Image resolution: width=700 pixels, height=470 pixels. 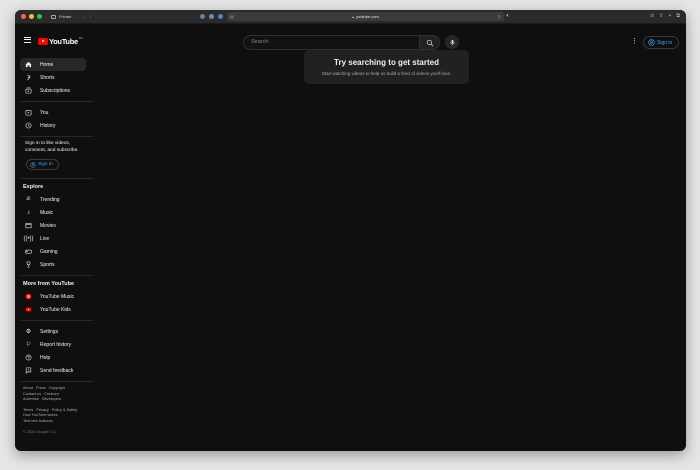 I want to click on explore-heading: Explore, so click(x=33, y=187).